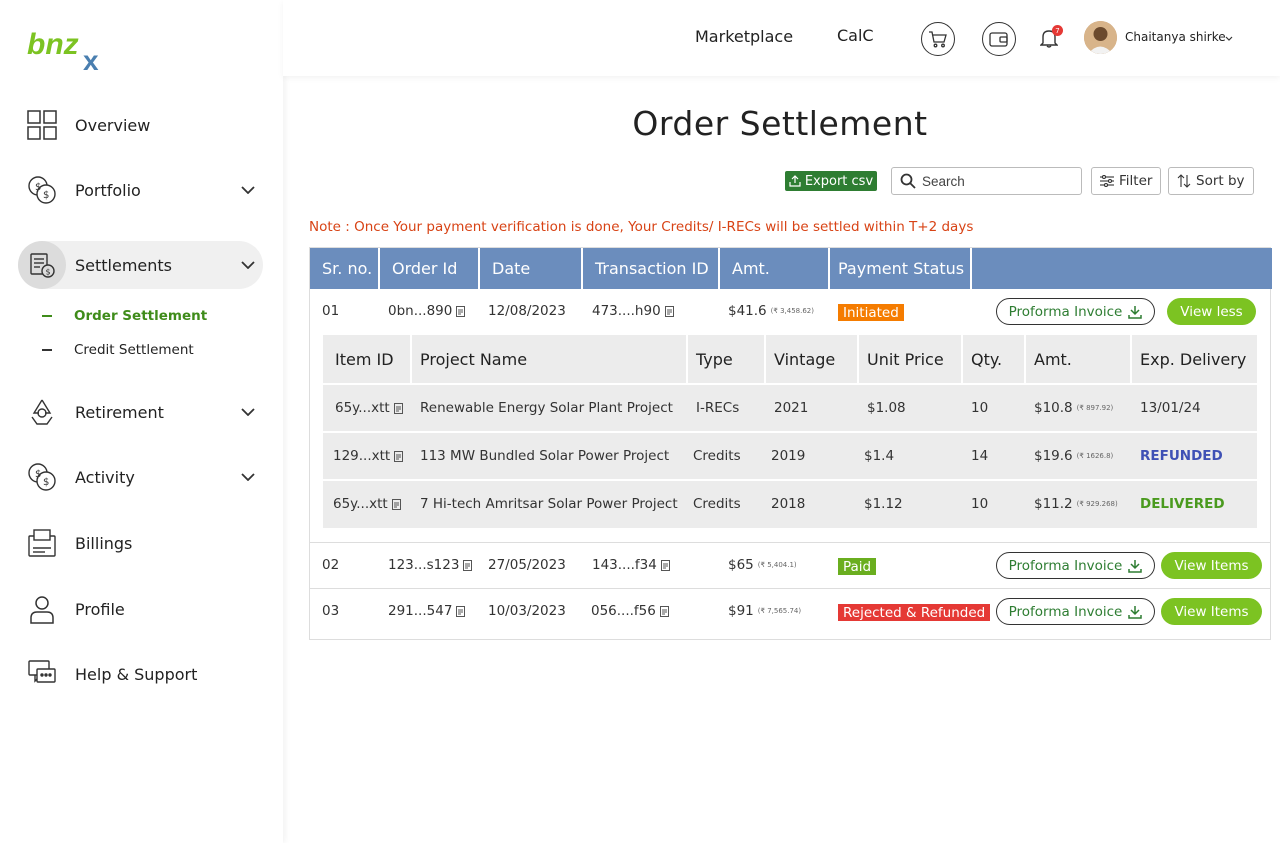 This screenshot has width=1280, height=843. Describe the element at coordinates (531, 268) in the screenshot. I see `column-header: Date` at that location.